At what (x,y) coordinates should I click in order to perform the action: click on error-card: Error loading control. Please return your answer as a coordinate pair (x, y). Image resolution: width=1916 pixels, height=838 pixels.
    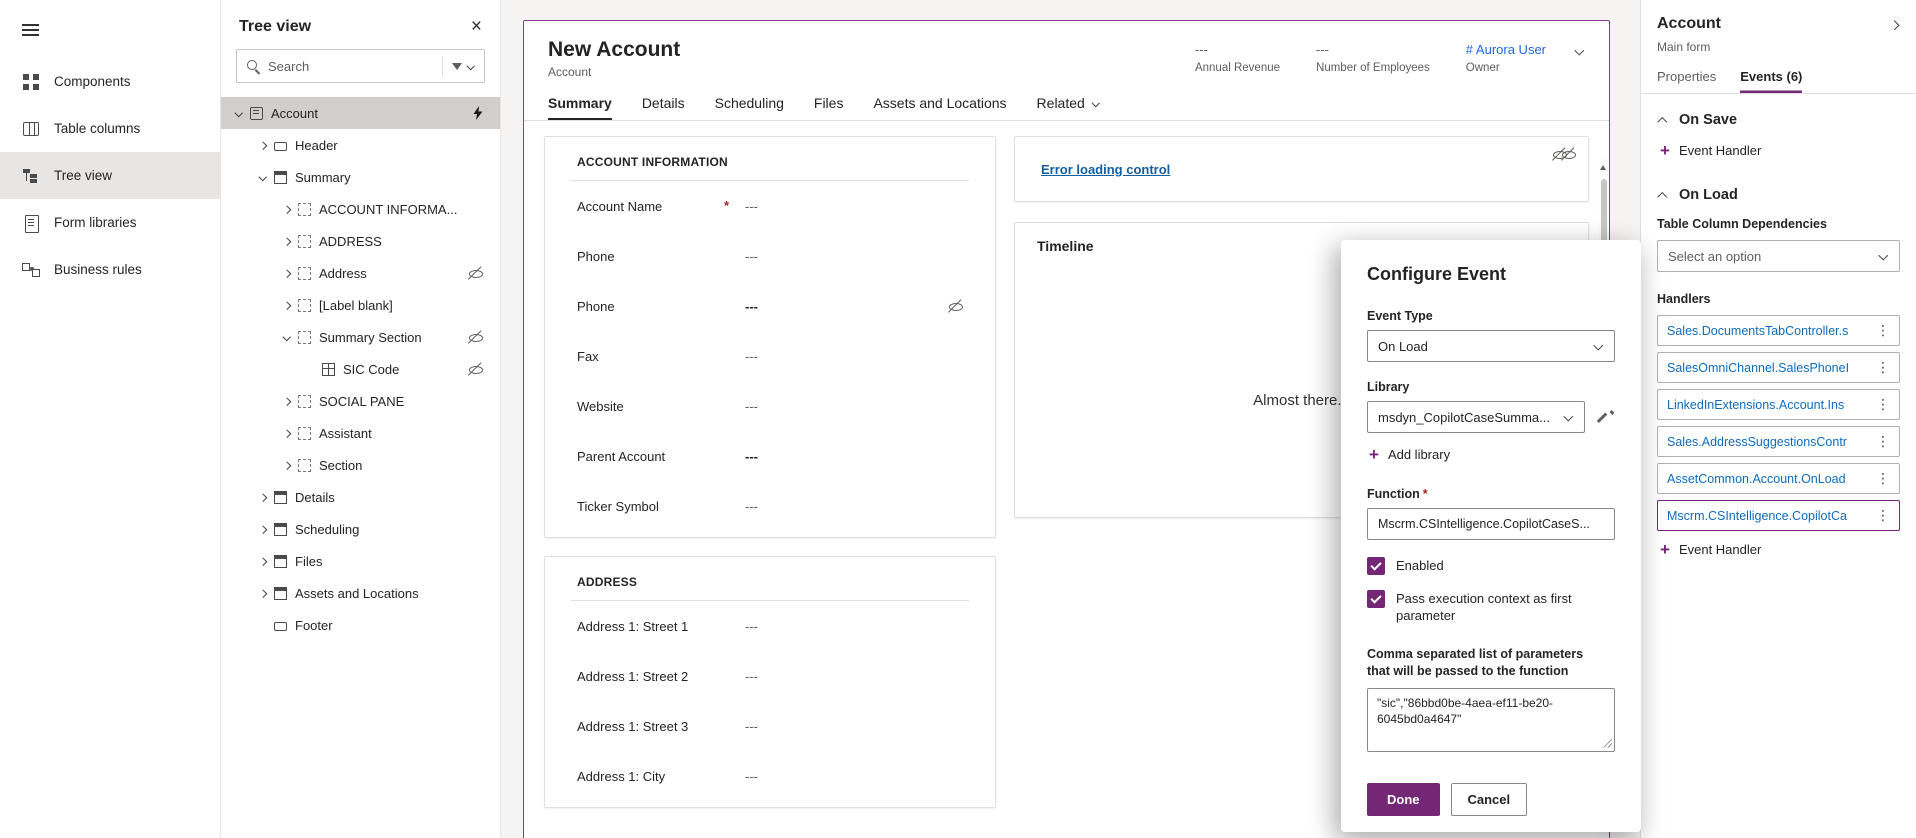
    Looking at the image, I should click on (1301, 169).